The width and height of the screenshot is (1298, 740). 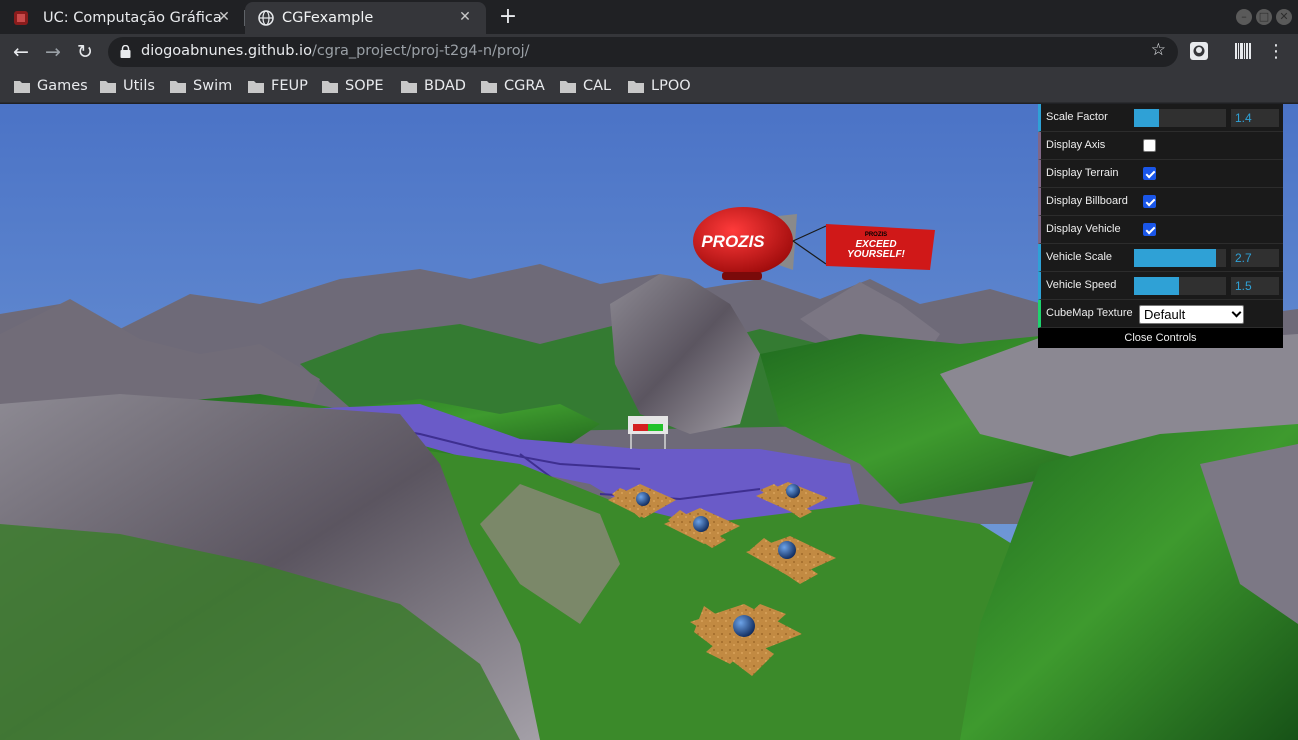 I want to click on bookmark-cgra: CGRA, so click(x=513, y=86).